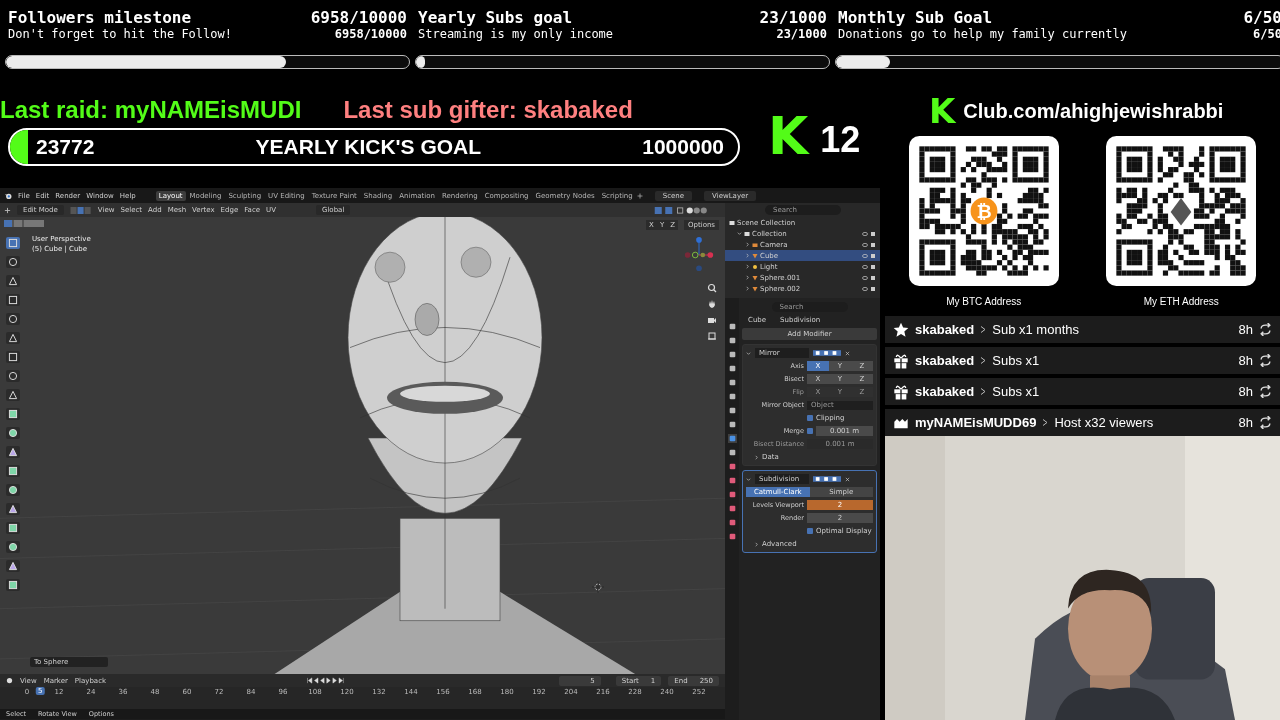 The width and height of the screenshot is (1280, 720). Describe the element at coordinates (639, 195) in the screenshot. I see `plus-icon` at that location.